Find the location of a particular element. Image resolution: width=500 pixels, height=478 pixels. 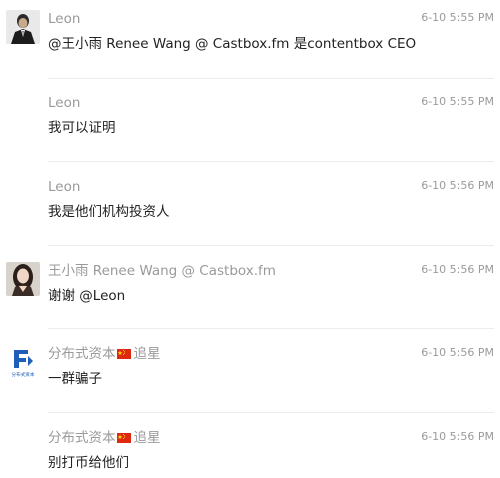

logo-text: 分布式资本 is located at coordinates (23, 374).